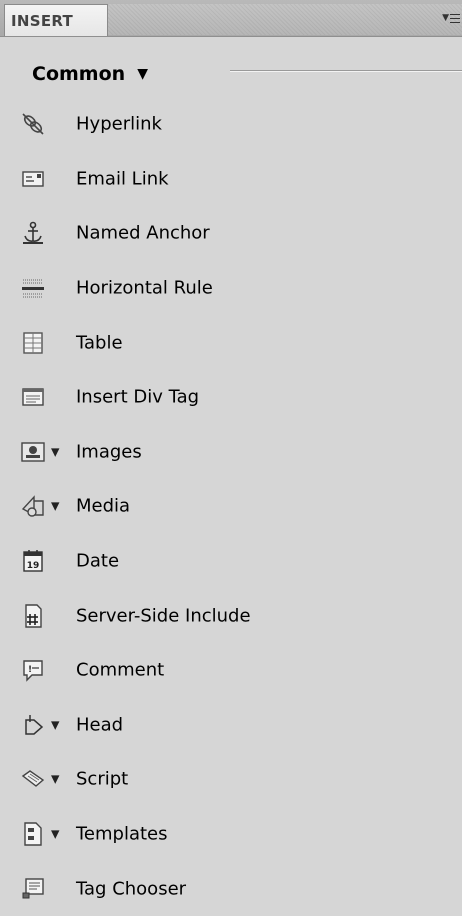 This screenshot has height=916, width=462. I want to click on insert-item-server-side-include: Server-Side Include, so click(231, 615).